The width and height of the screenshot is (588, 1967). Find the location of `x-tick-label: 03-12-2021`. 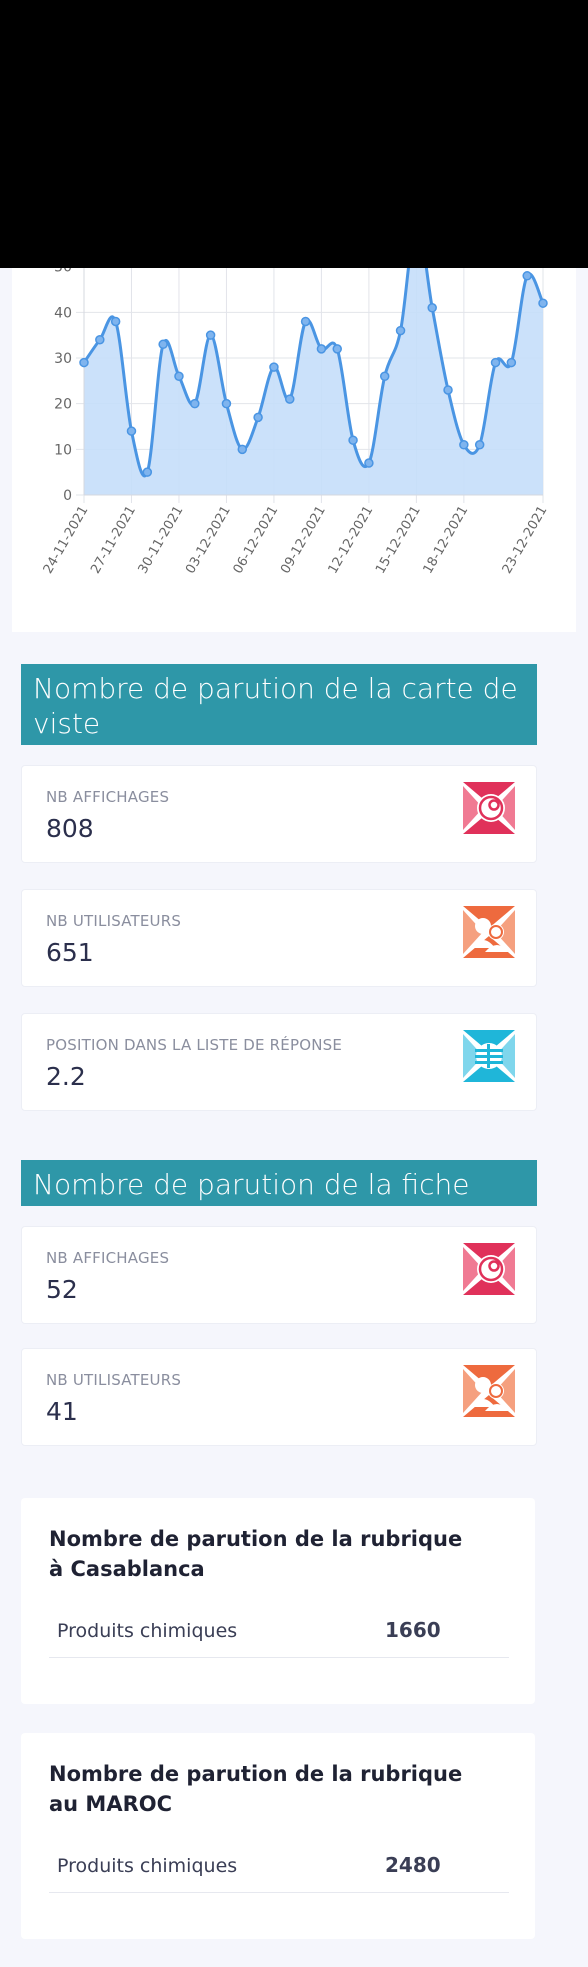

x-tick-label: 03-12-2021 is located at coordinates (208, 540).